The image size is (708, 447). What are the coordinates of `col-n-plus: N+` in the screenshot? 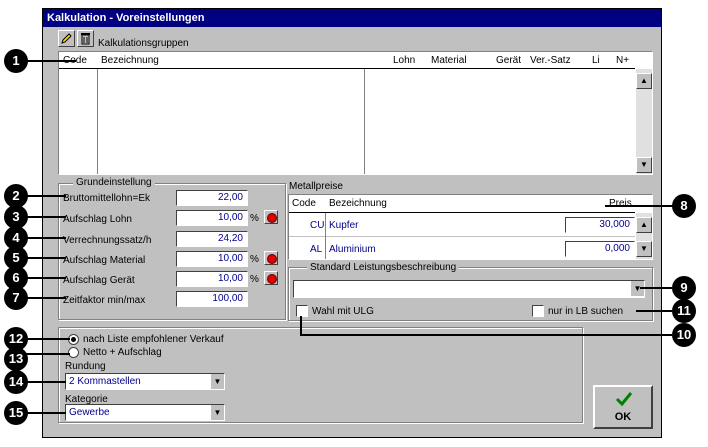 It's located at (623, 60).